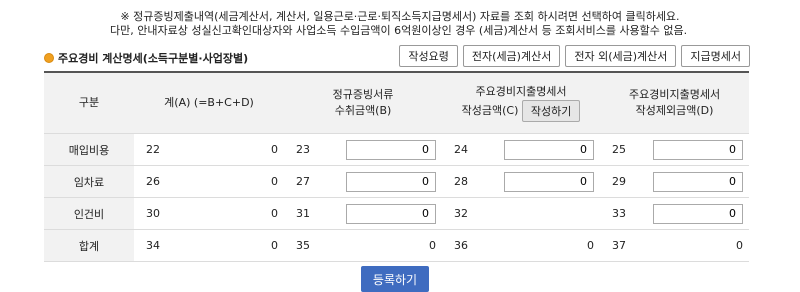 This screenshot has height=292, width=800. Describe the element at coordinates (540, 245) in the screenshot. I see `main-statement-total: 0` at that location.